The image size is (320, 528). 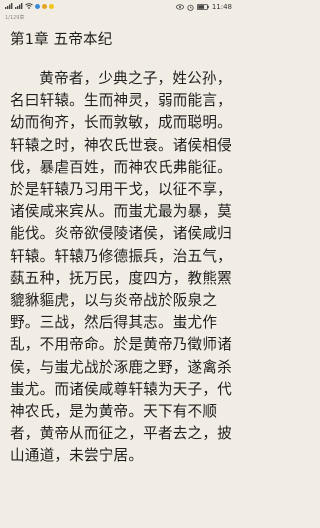 I want to click on status-bar: 11:48, so click(x=119, y=7).